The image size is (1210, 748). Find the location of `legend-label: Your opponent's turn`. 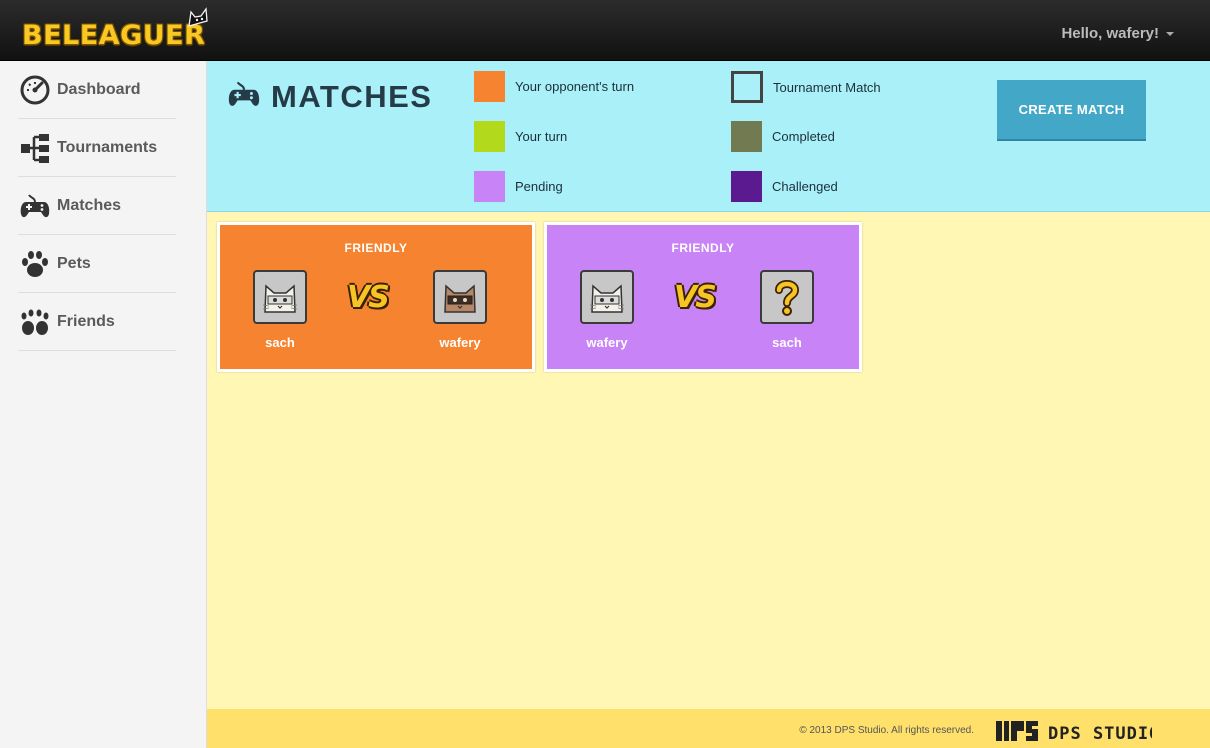

legend-label: Your opponent's turn is located at coordinates (575, 86).